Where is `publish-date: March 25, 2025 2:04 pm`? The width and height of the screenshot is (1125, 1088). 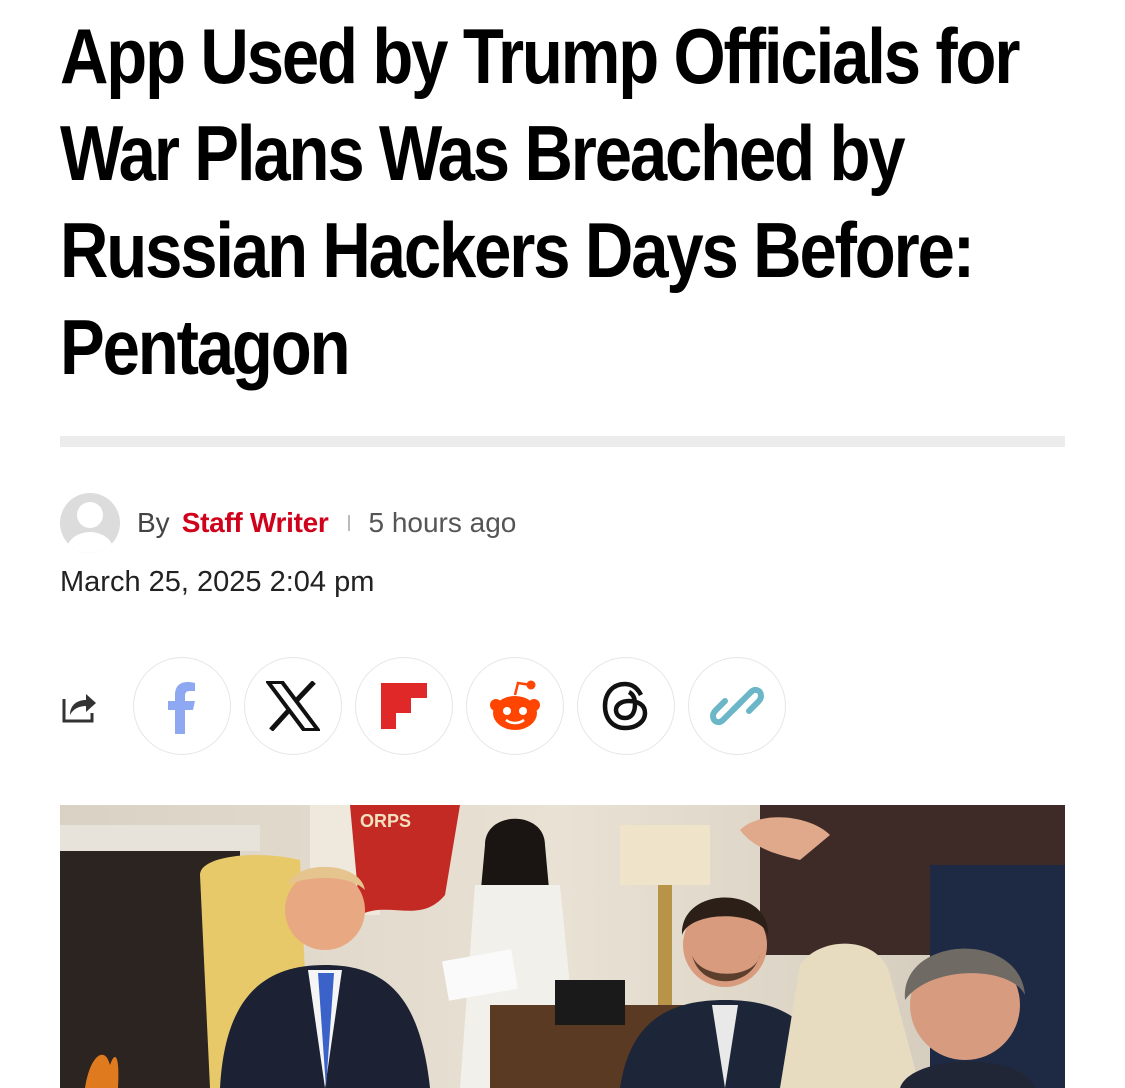
publish-date: March 25, 2025 2:04 pm is located at coordinates (217, 582).